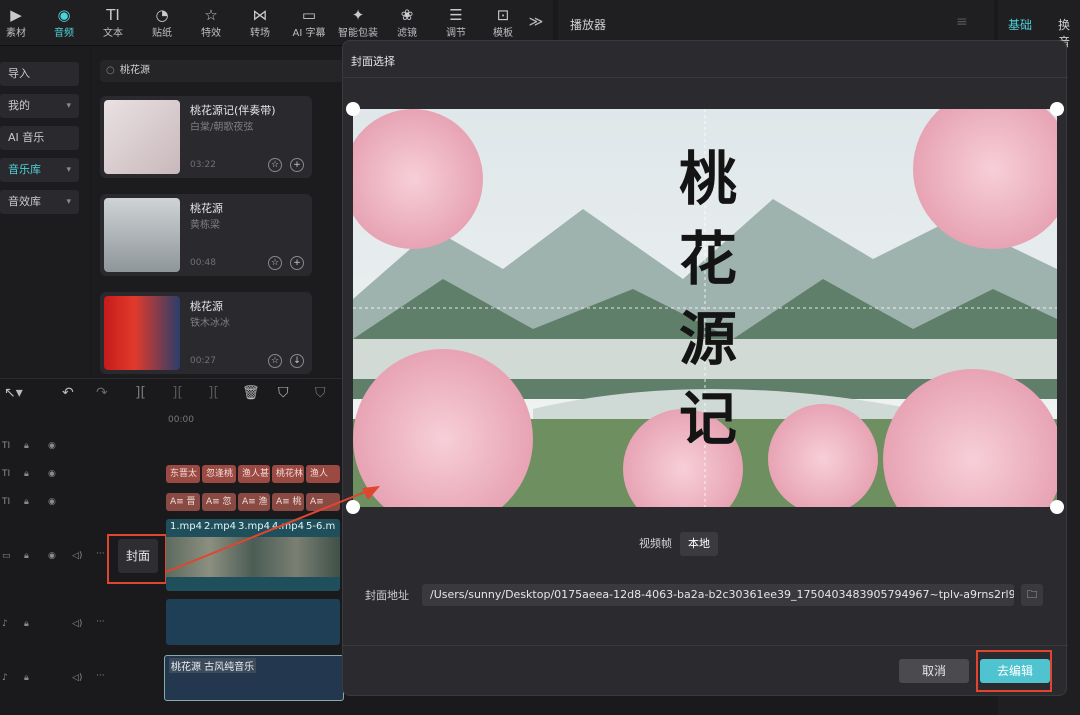  Describe the element at coordinates (373, 61) in the screenshot. I see `dialog-title: 封面选择` at that location.